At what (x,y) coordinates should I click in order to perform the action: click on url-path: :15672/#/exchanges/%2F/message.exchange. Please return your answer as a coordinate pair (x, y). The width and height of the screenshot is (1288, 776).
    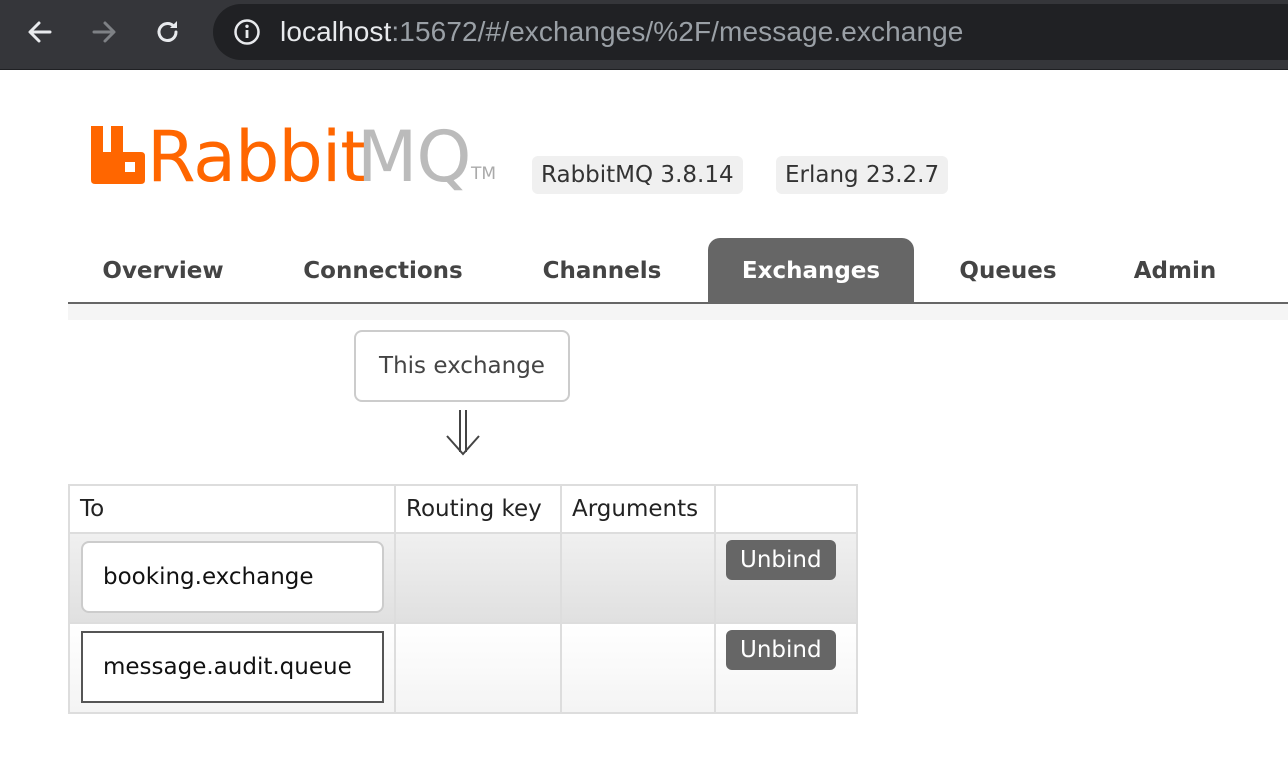
    Looking at the image, I should click on (677, 31).